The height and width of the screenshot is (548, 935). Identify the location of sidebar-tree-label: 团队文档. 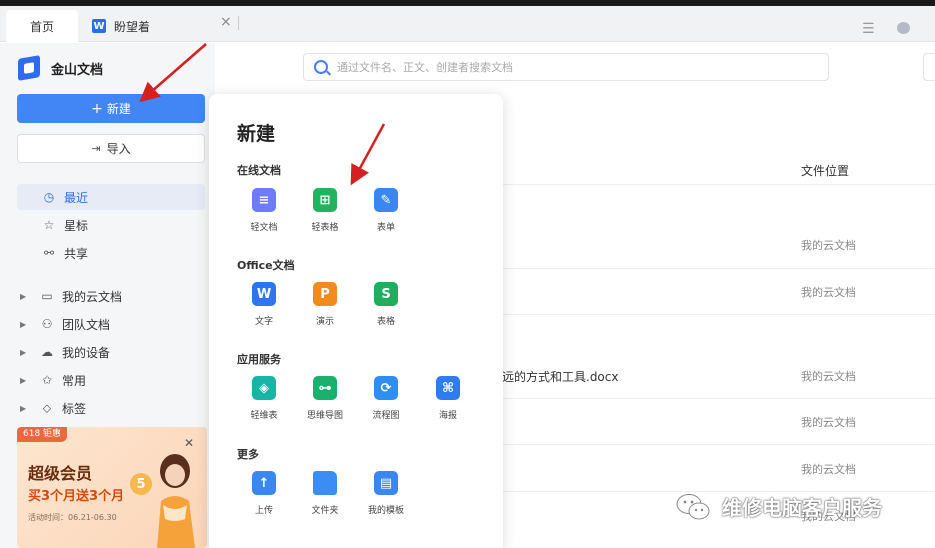
(86, 324).